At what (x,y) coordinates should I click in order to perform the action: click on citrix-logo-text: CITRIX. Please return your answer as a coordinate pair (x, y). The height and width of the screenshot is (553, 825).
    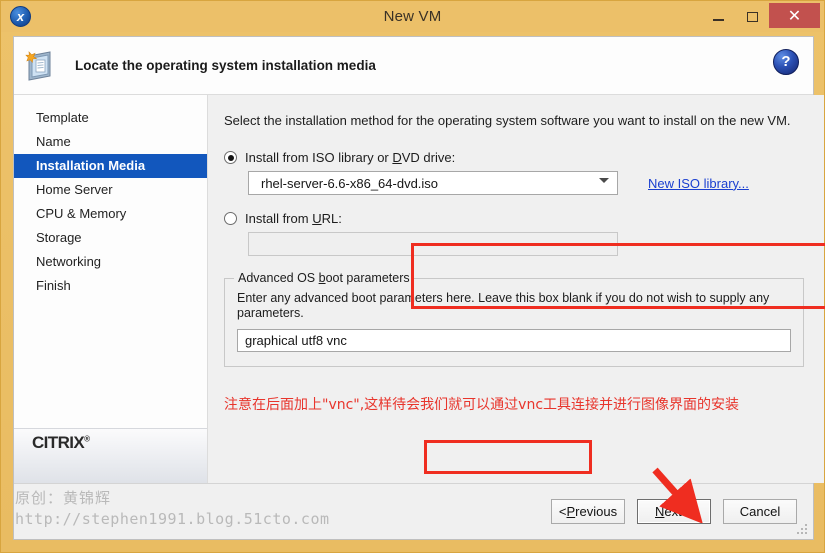
    Looking at the image, I should click on (58, 442).